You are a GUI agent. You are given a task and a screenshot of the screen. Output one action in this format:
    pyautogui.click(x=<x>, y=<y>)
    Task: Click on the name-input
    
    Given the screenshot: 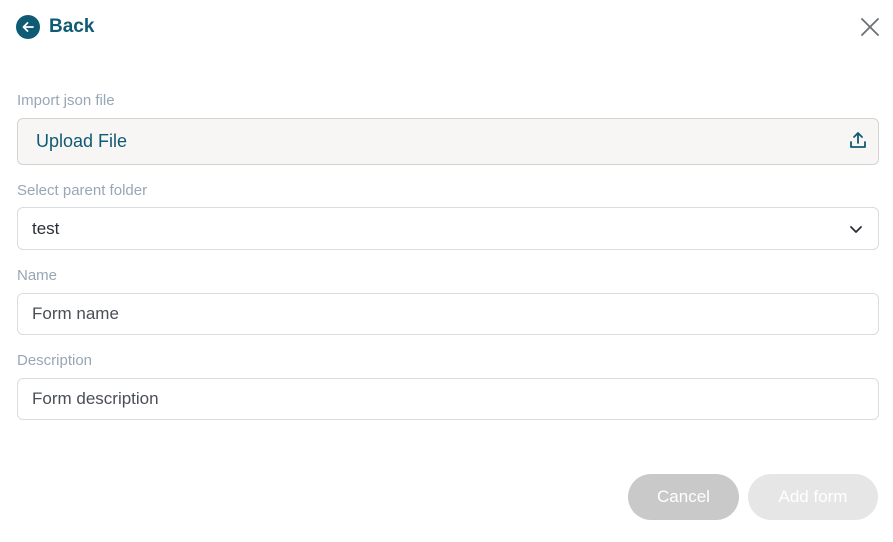 What is the action you would take?
    pyautogui.click(x=448, y=314)
    